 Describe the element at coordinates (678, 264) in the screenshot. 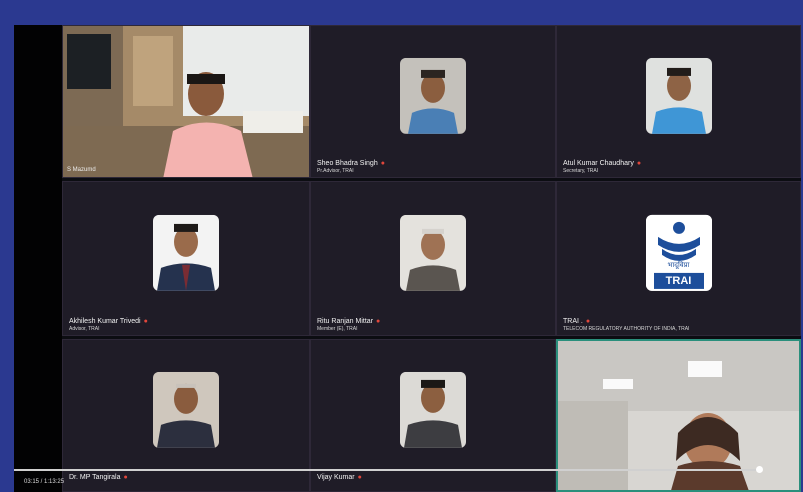

I see `trai-logo-hindi: भादूविप्रा` at that location.